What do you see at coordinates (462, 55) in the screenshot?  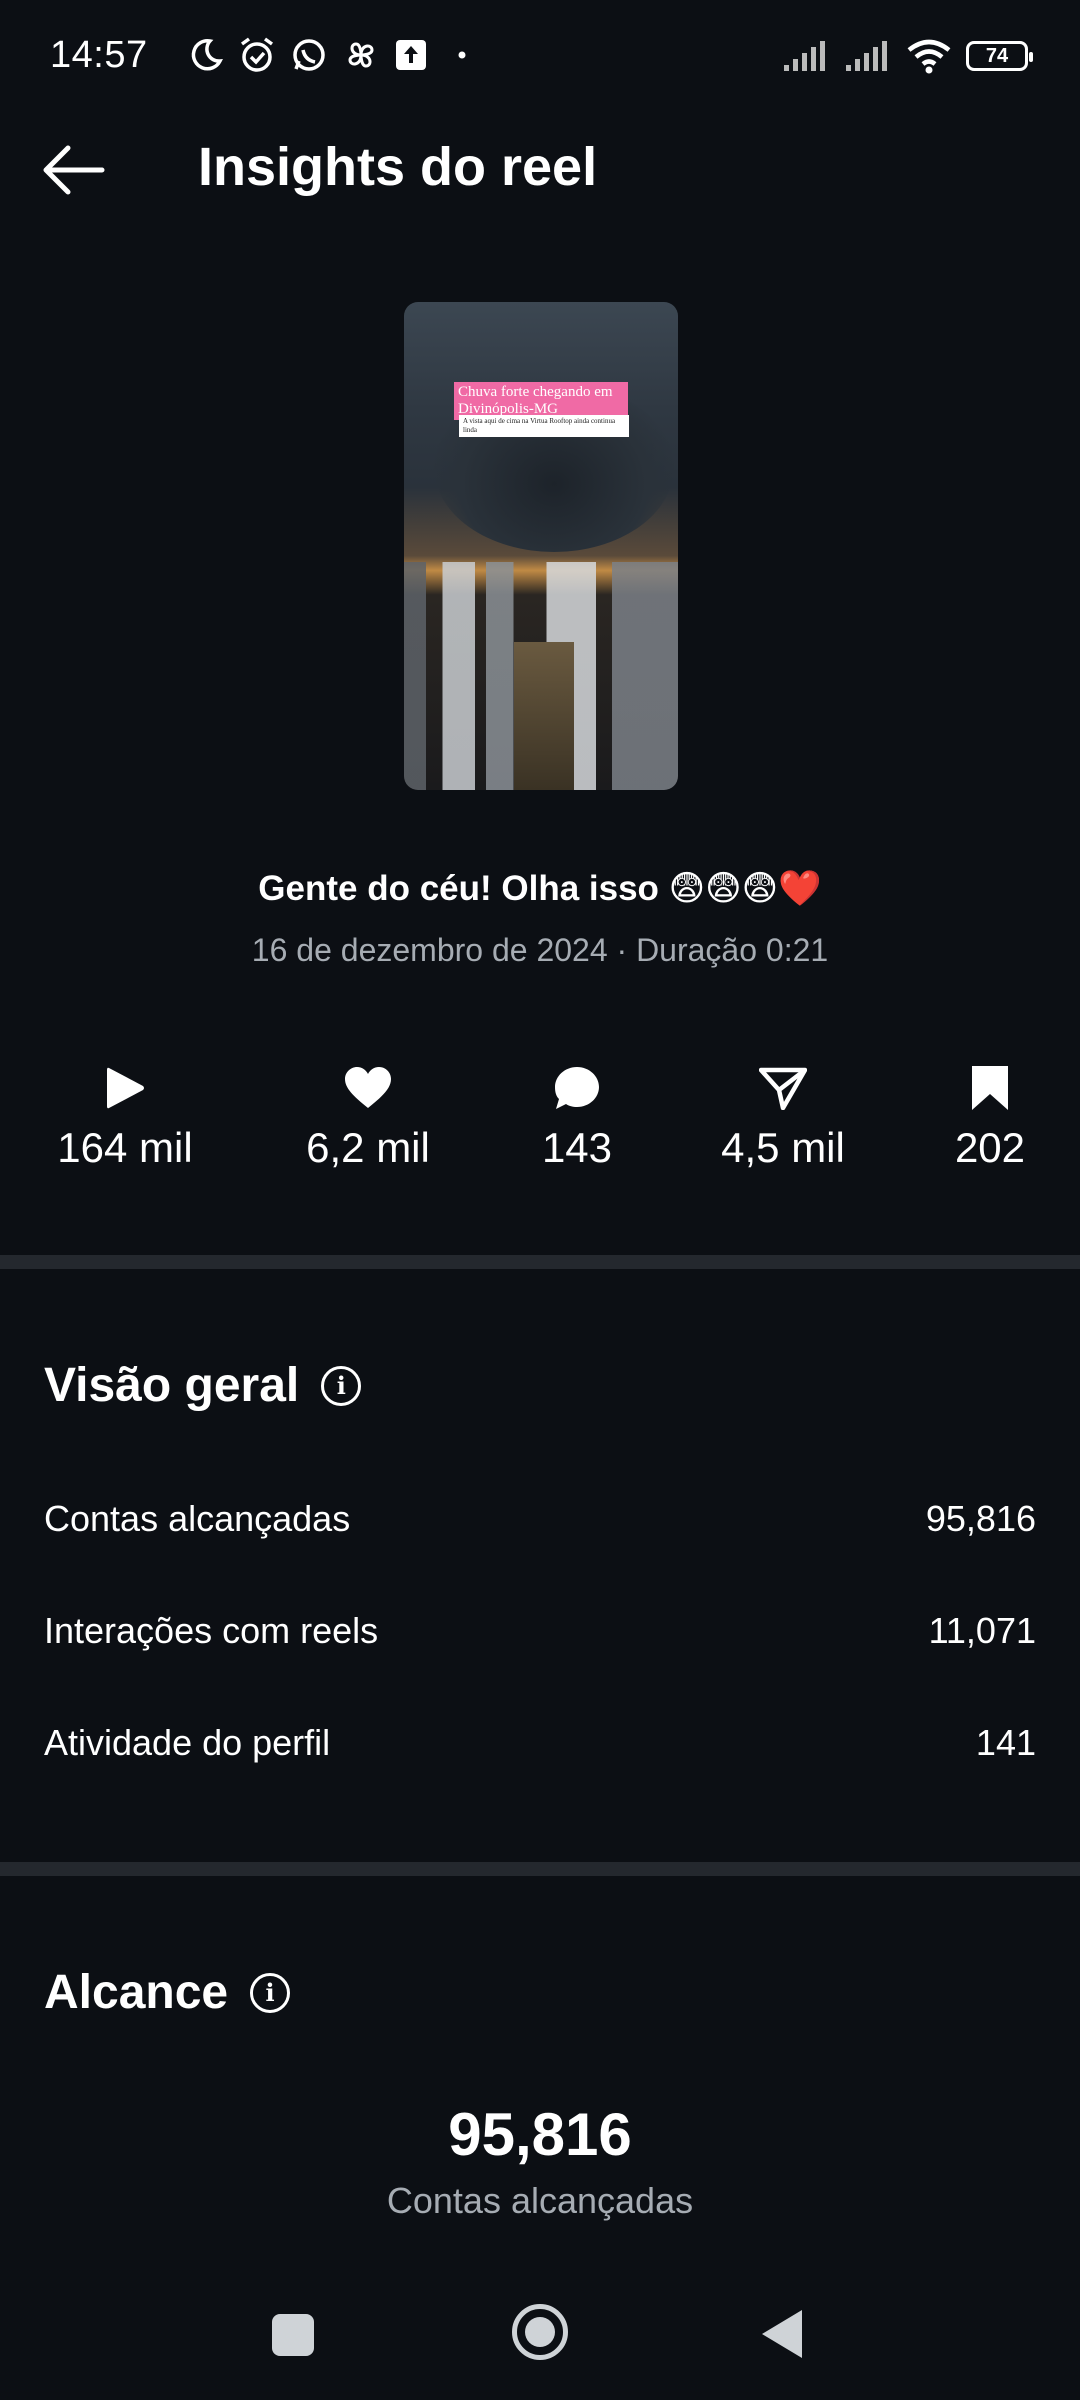 I see `dot-icon` at bounding box center [462, 55].